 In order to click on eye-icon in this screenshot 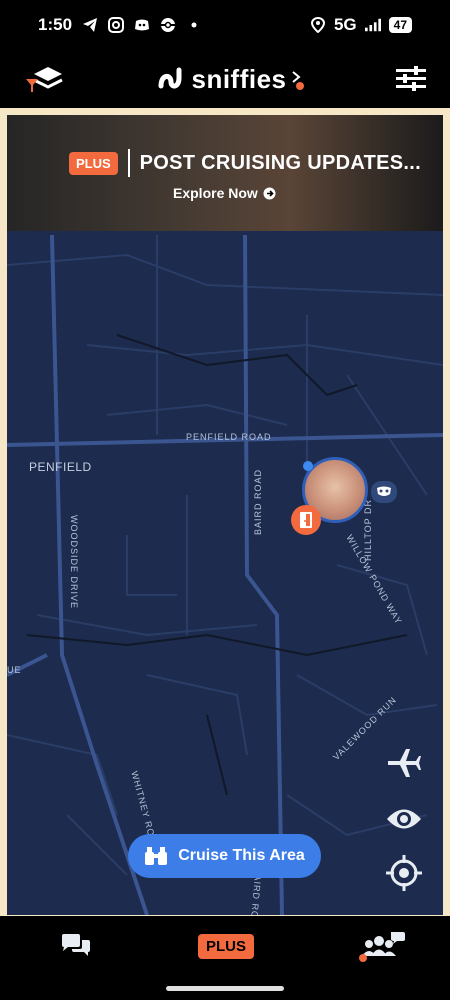, I will do `click(404, 819)`.